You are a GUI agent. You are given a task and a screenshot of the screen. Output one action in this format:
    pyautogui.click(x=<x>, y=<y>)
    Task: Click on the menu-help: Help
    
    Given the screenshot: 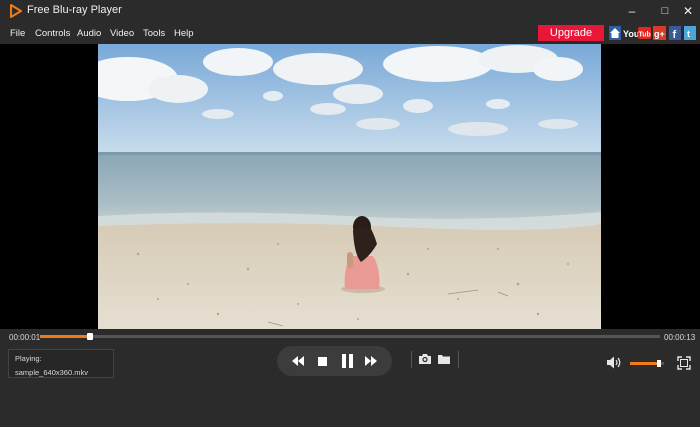 What is the action you would take?
    pyautogui.click(x=184, y=33)
    